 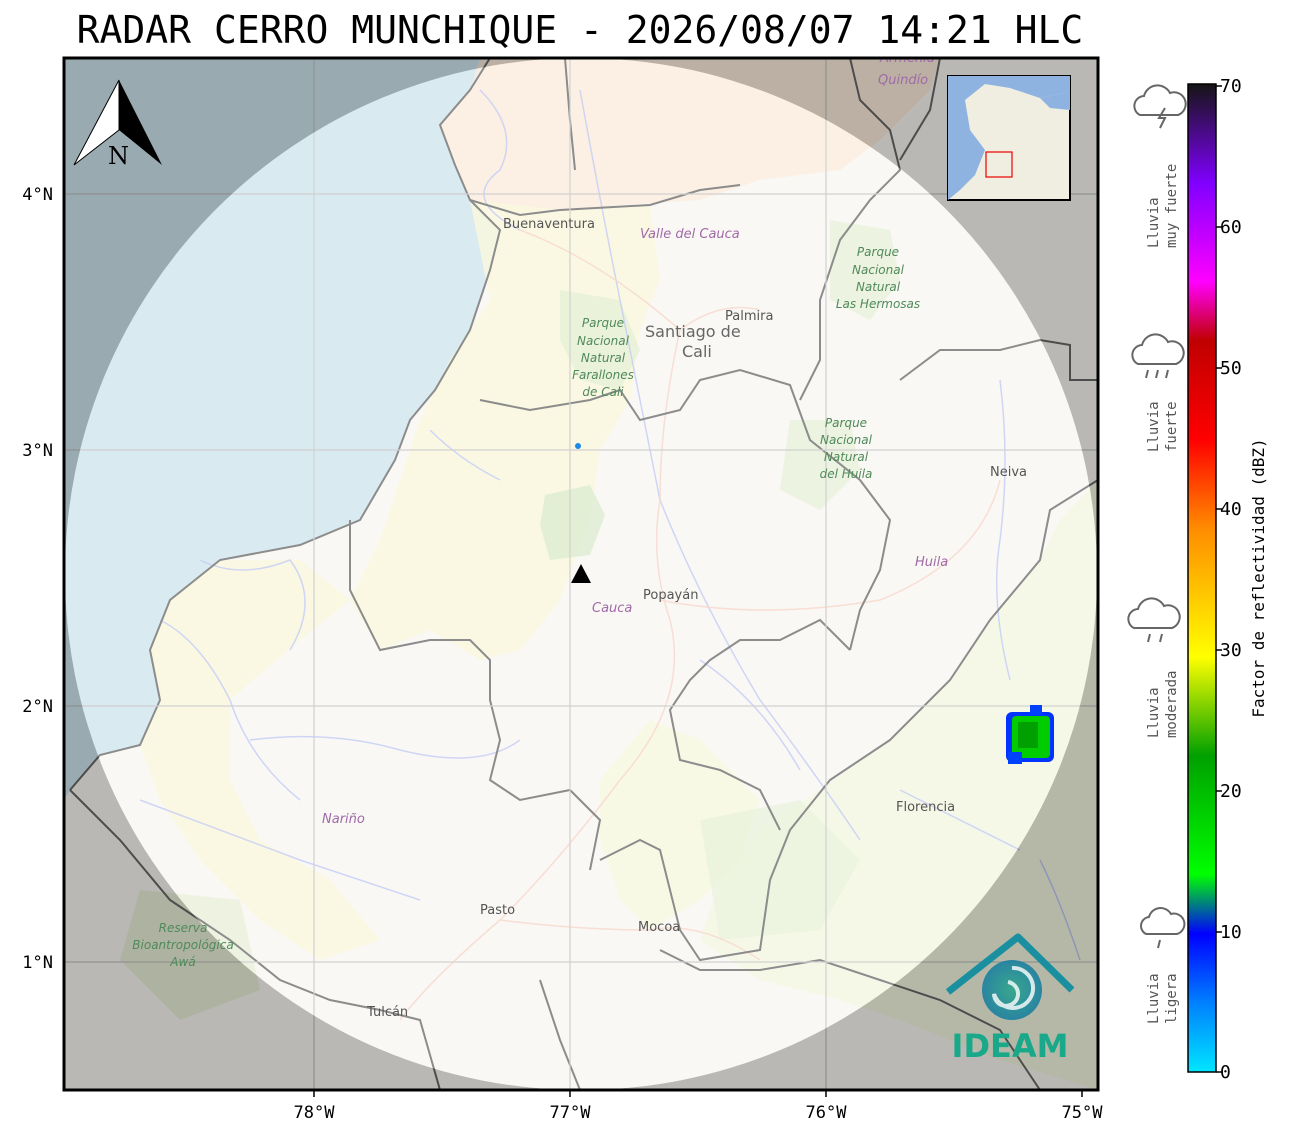 I want to click on heavy-rain-cloud-icon, so click(x=1158, y=356).